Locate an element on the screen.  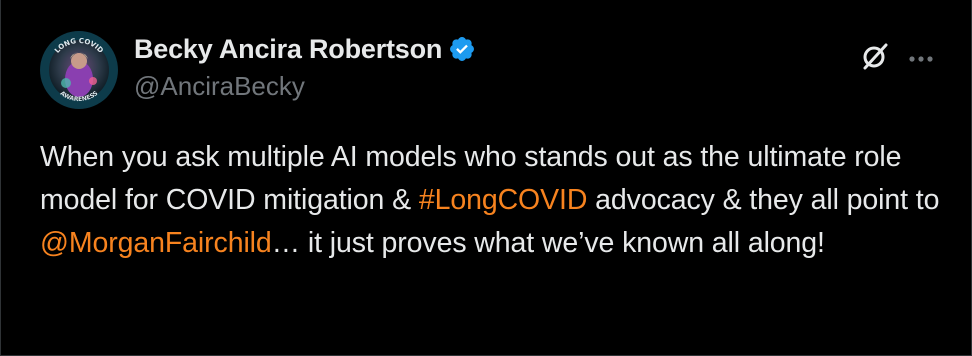
hashtag-link: #LongCOVID is located at coordinates (503, 200).